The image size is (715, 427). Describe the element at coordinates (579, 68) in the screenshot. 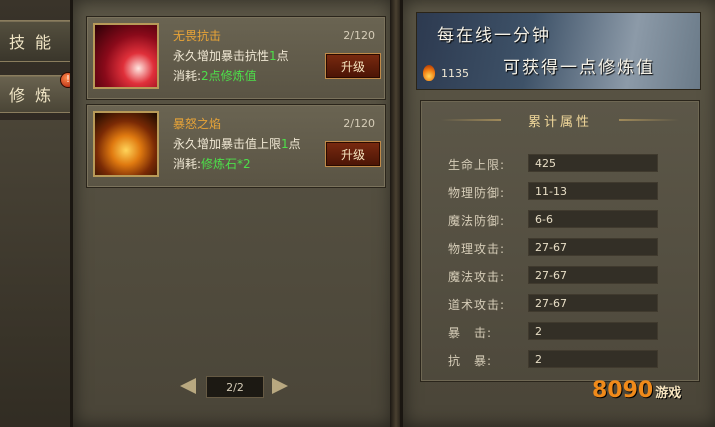

I see `banner-line2: 可获得一点修炼值` at that location.